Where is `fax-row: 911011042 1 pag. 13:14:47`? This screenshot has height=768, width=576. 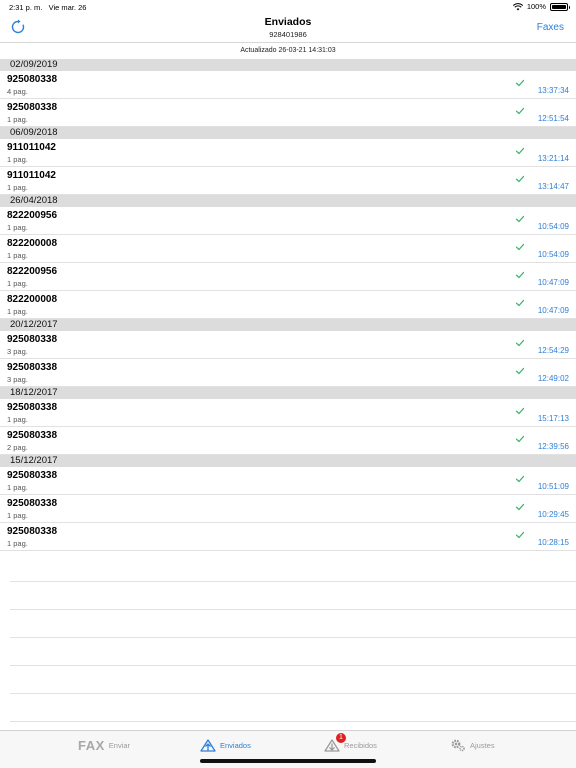
fax-row: 911011042 1 pag. 13:14:47 is located at coordinates (288, 181).